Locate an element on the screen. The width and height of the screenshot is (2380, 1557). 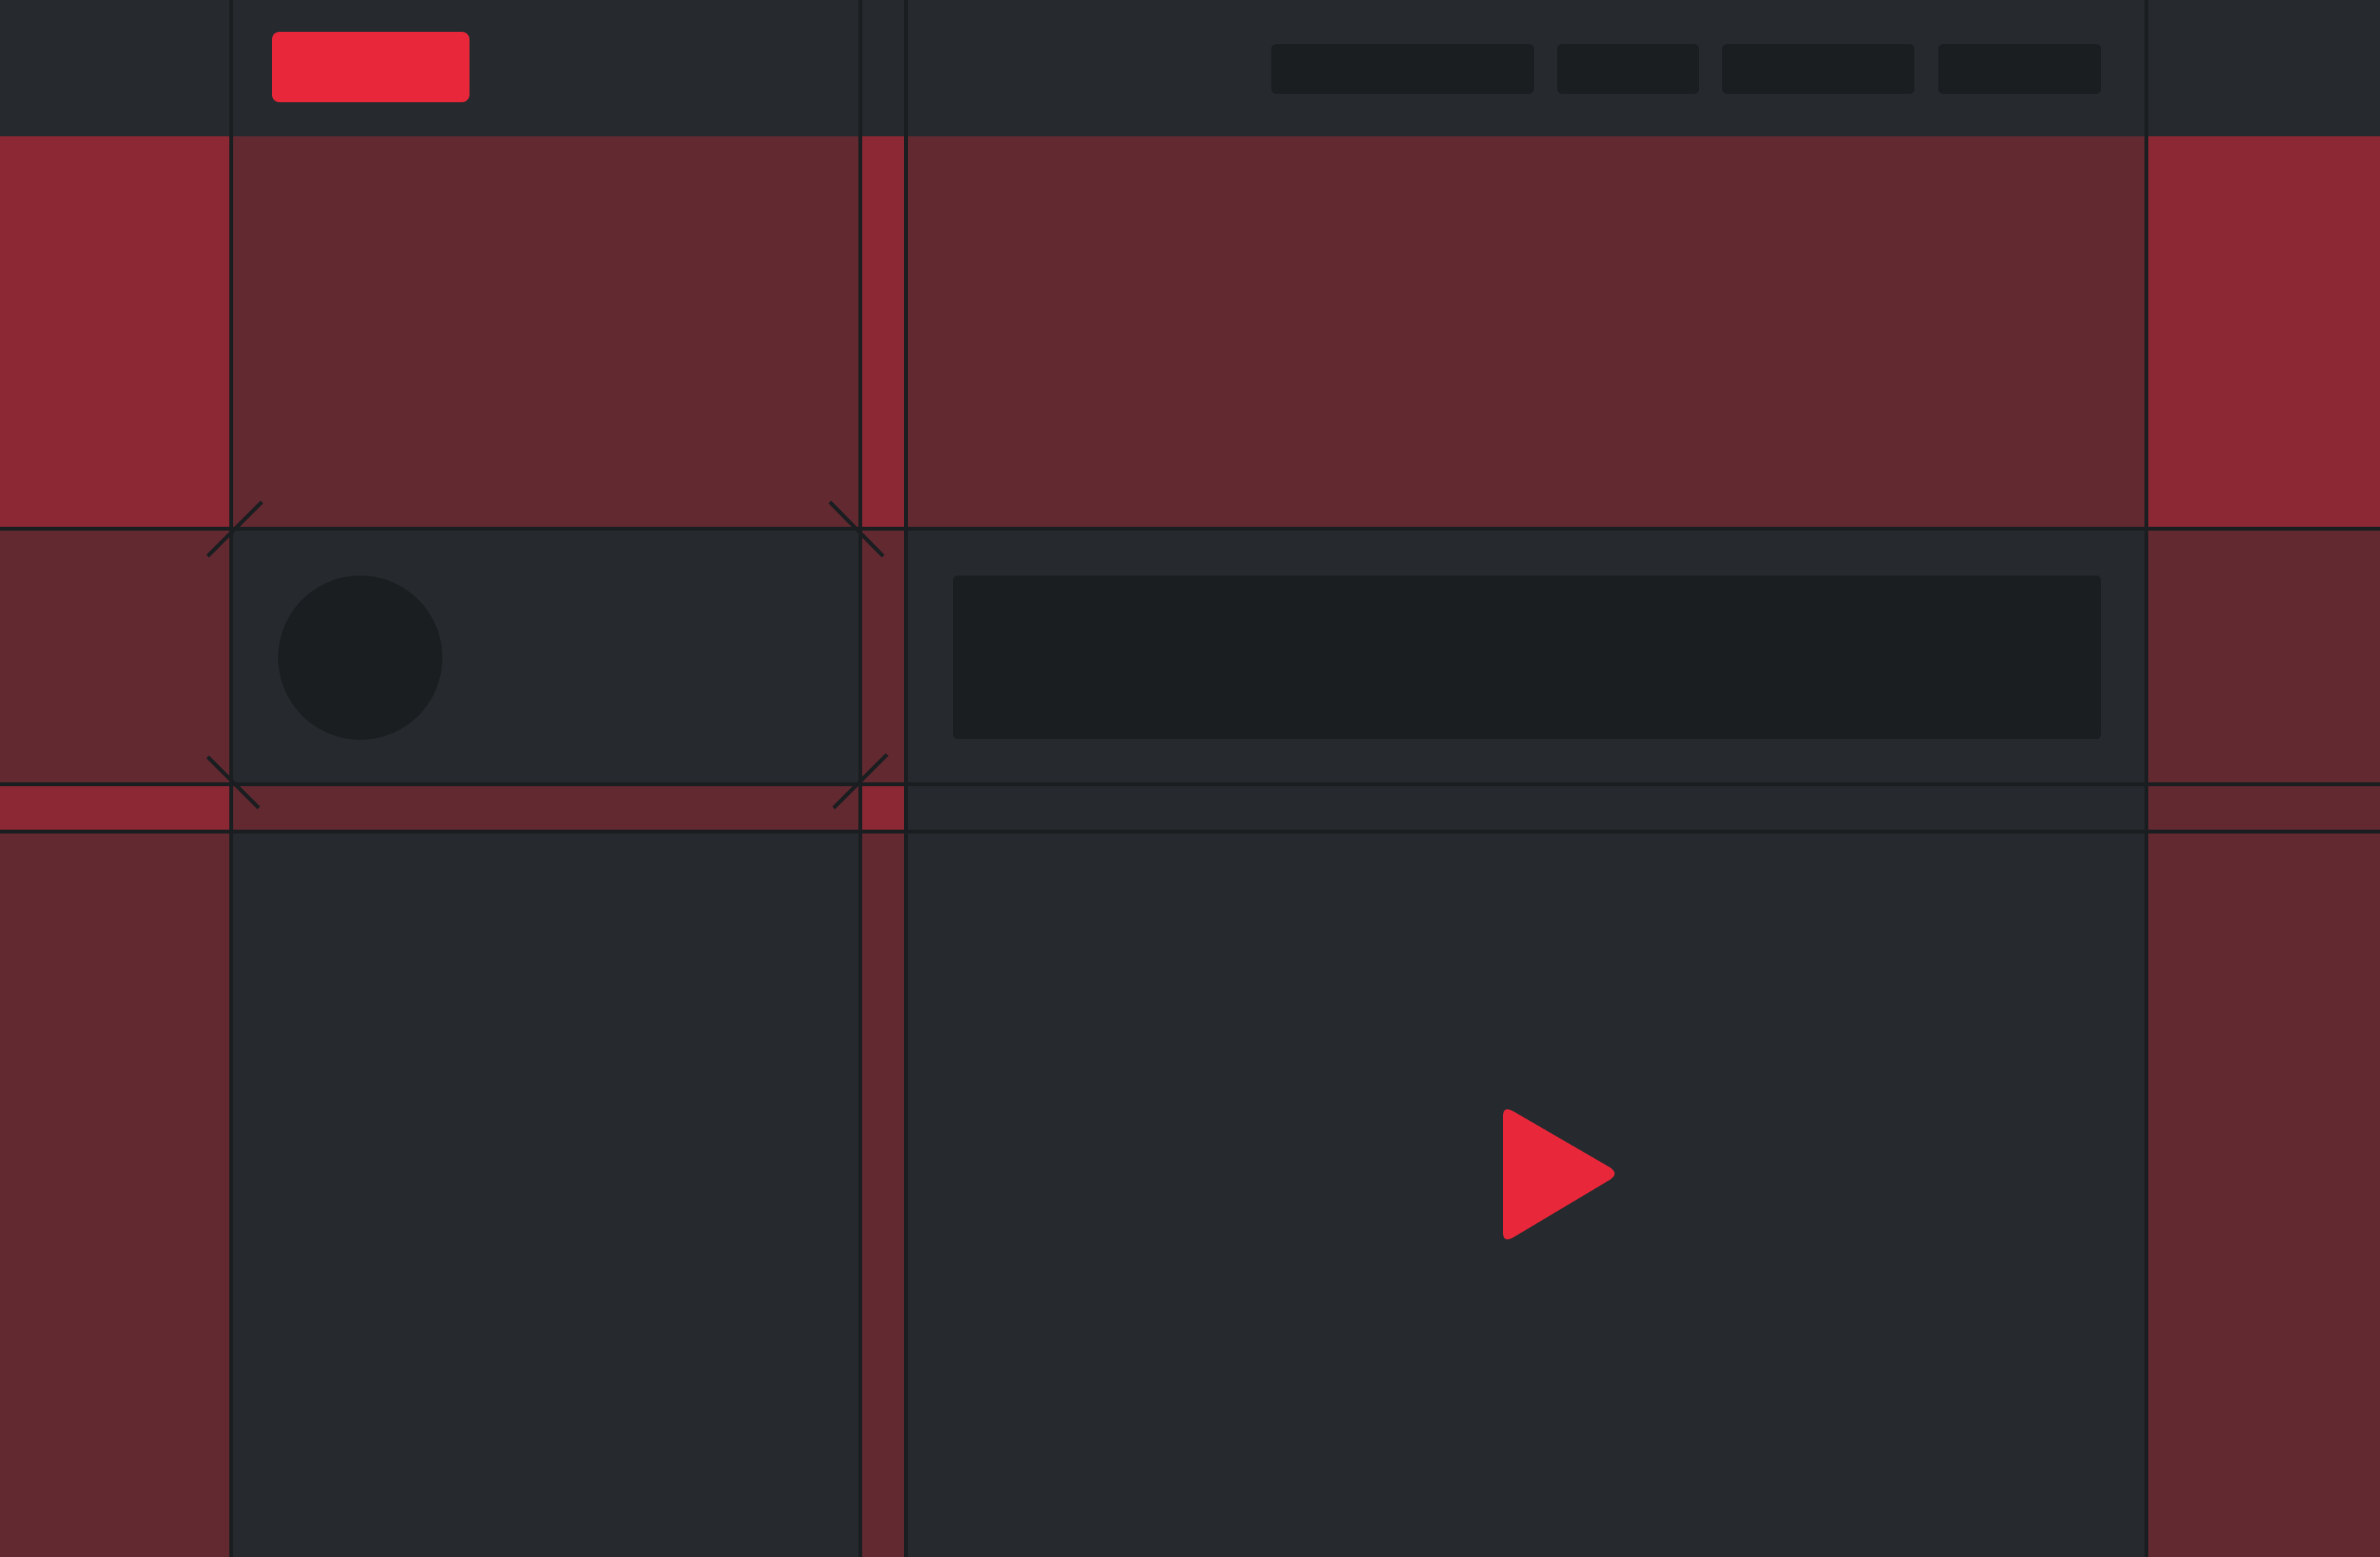
crosshair-marks is located at coordinates (547, 654).